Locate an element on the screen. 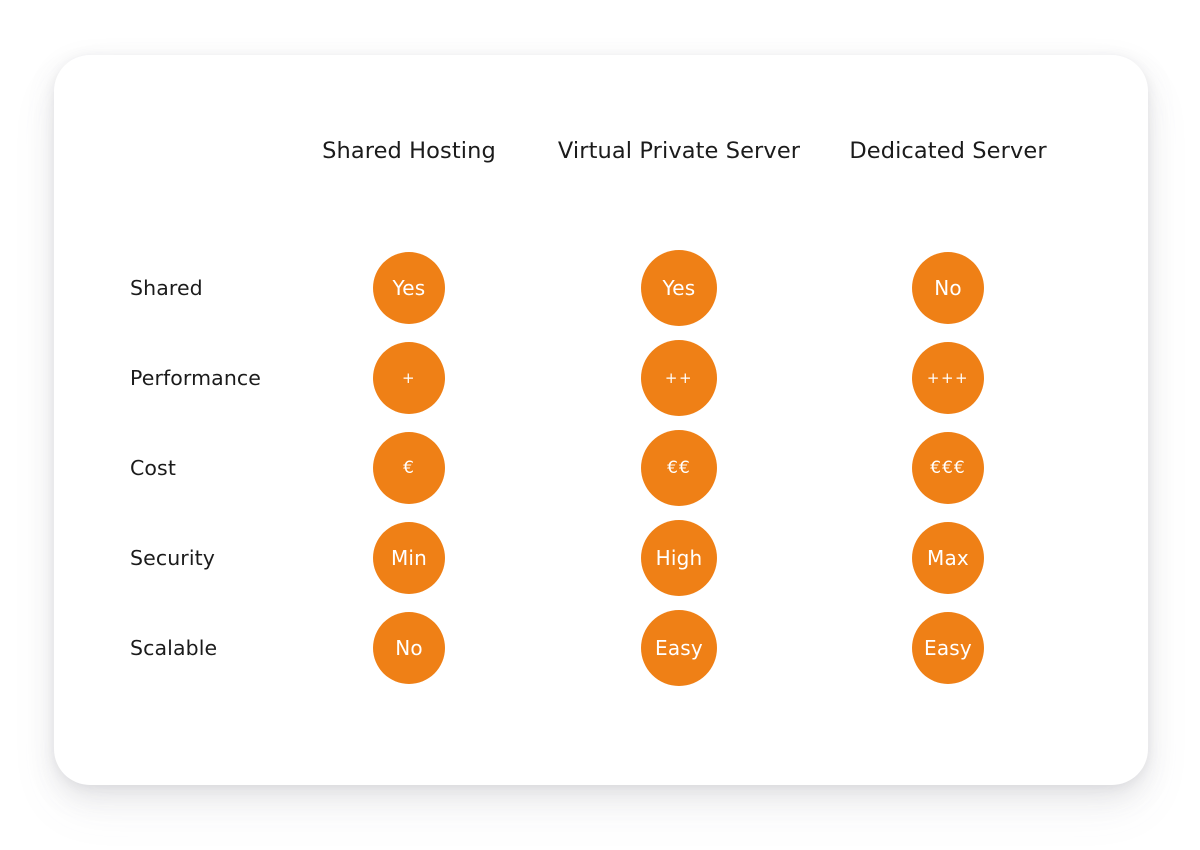  cell-performance-virtual-private-server: ++ is located at coordinates (679, 378).